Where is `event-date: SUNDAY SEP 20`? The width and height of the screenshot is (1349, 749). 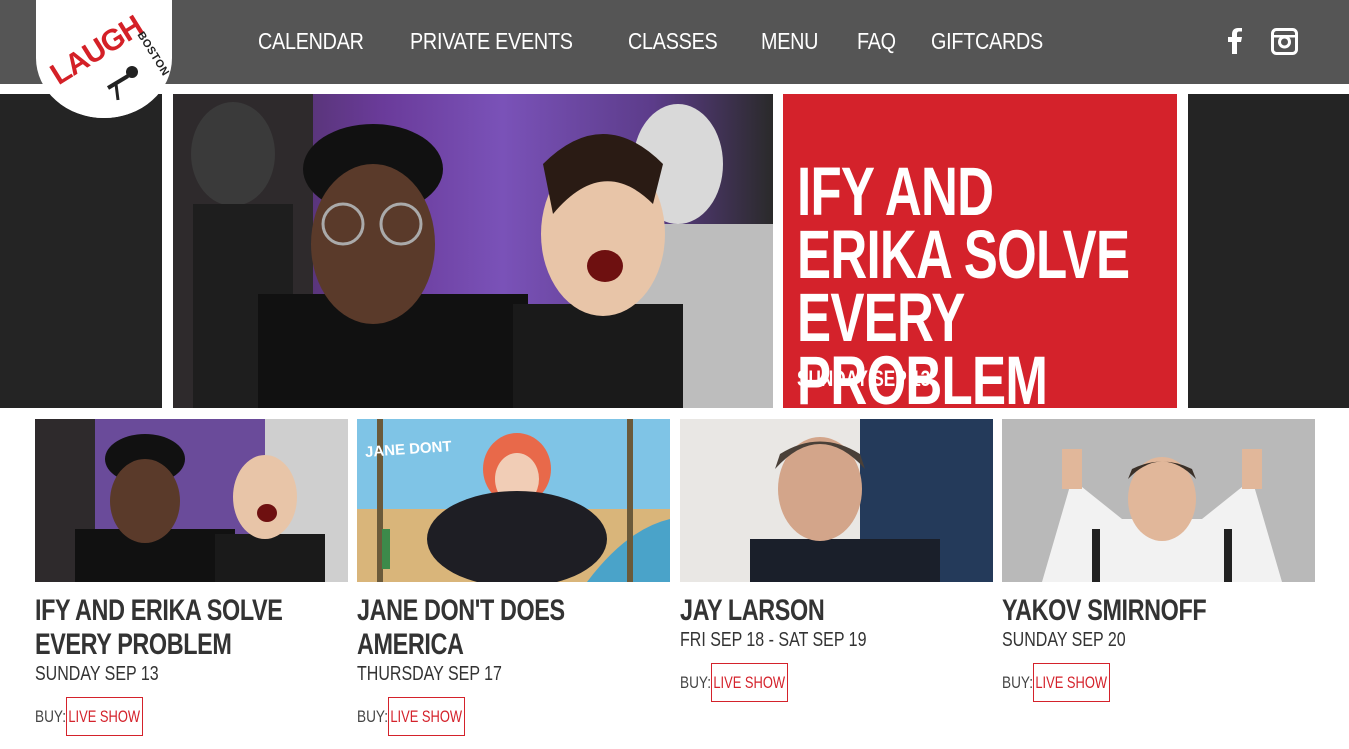 event-date: SUNDAY SEP 20 is located at coordinates (1064, 640).